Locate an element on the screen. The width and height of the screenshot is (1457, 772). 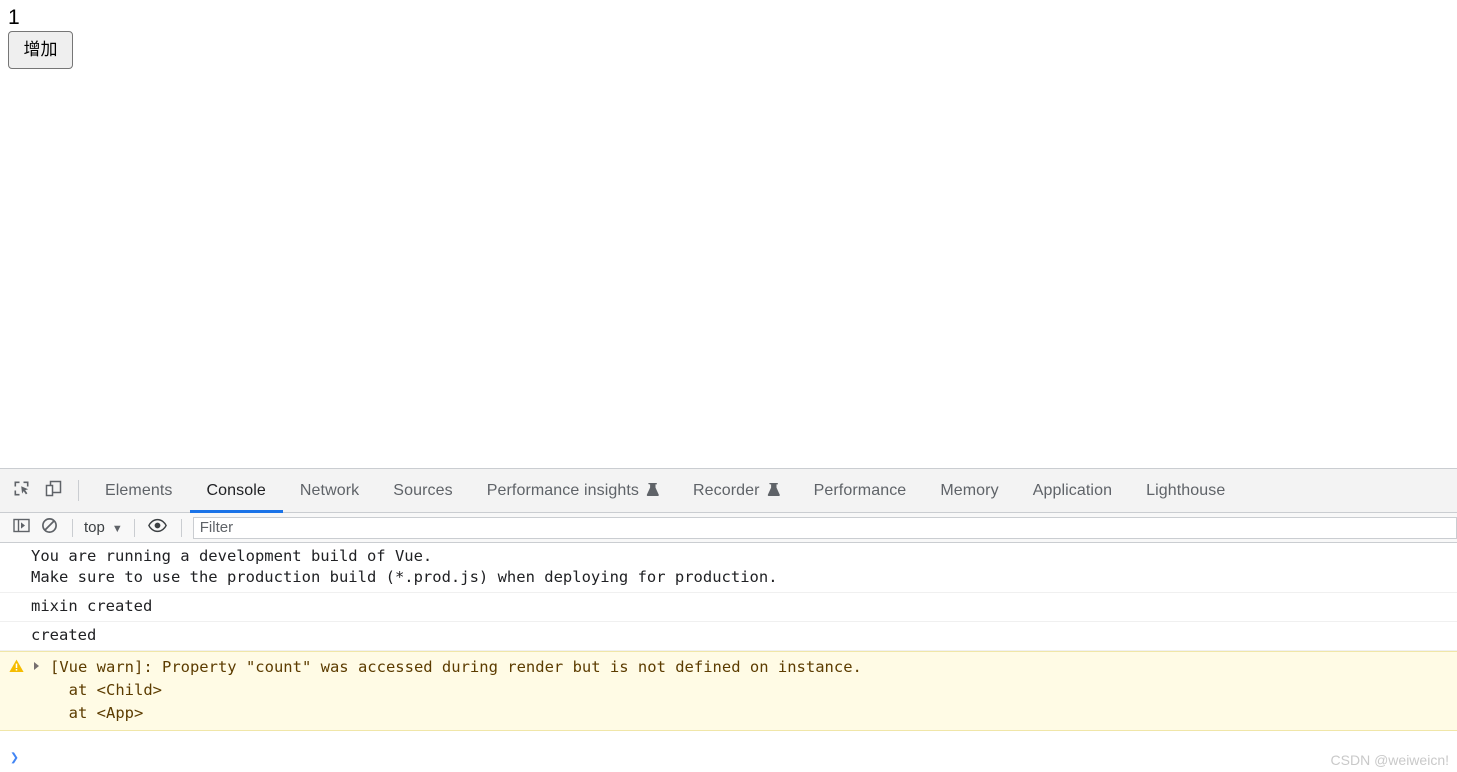
console-toolbar: top ▼ is located at coordinates (728, 528).